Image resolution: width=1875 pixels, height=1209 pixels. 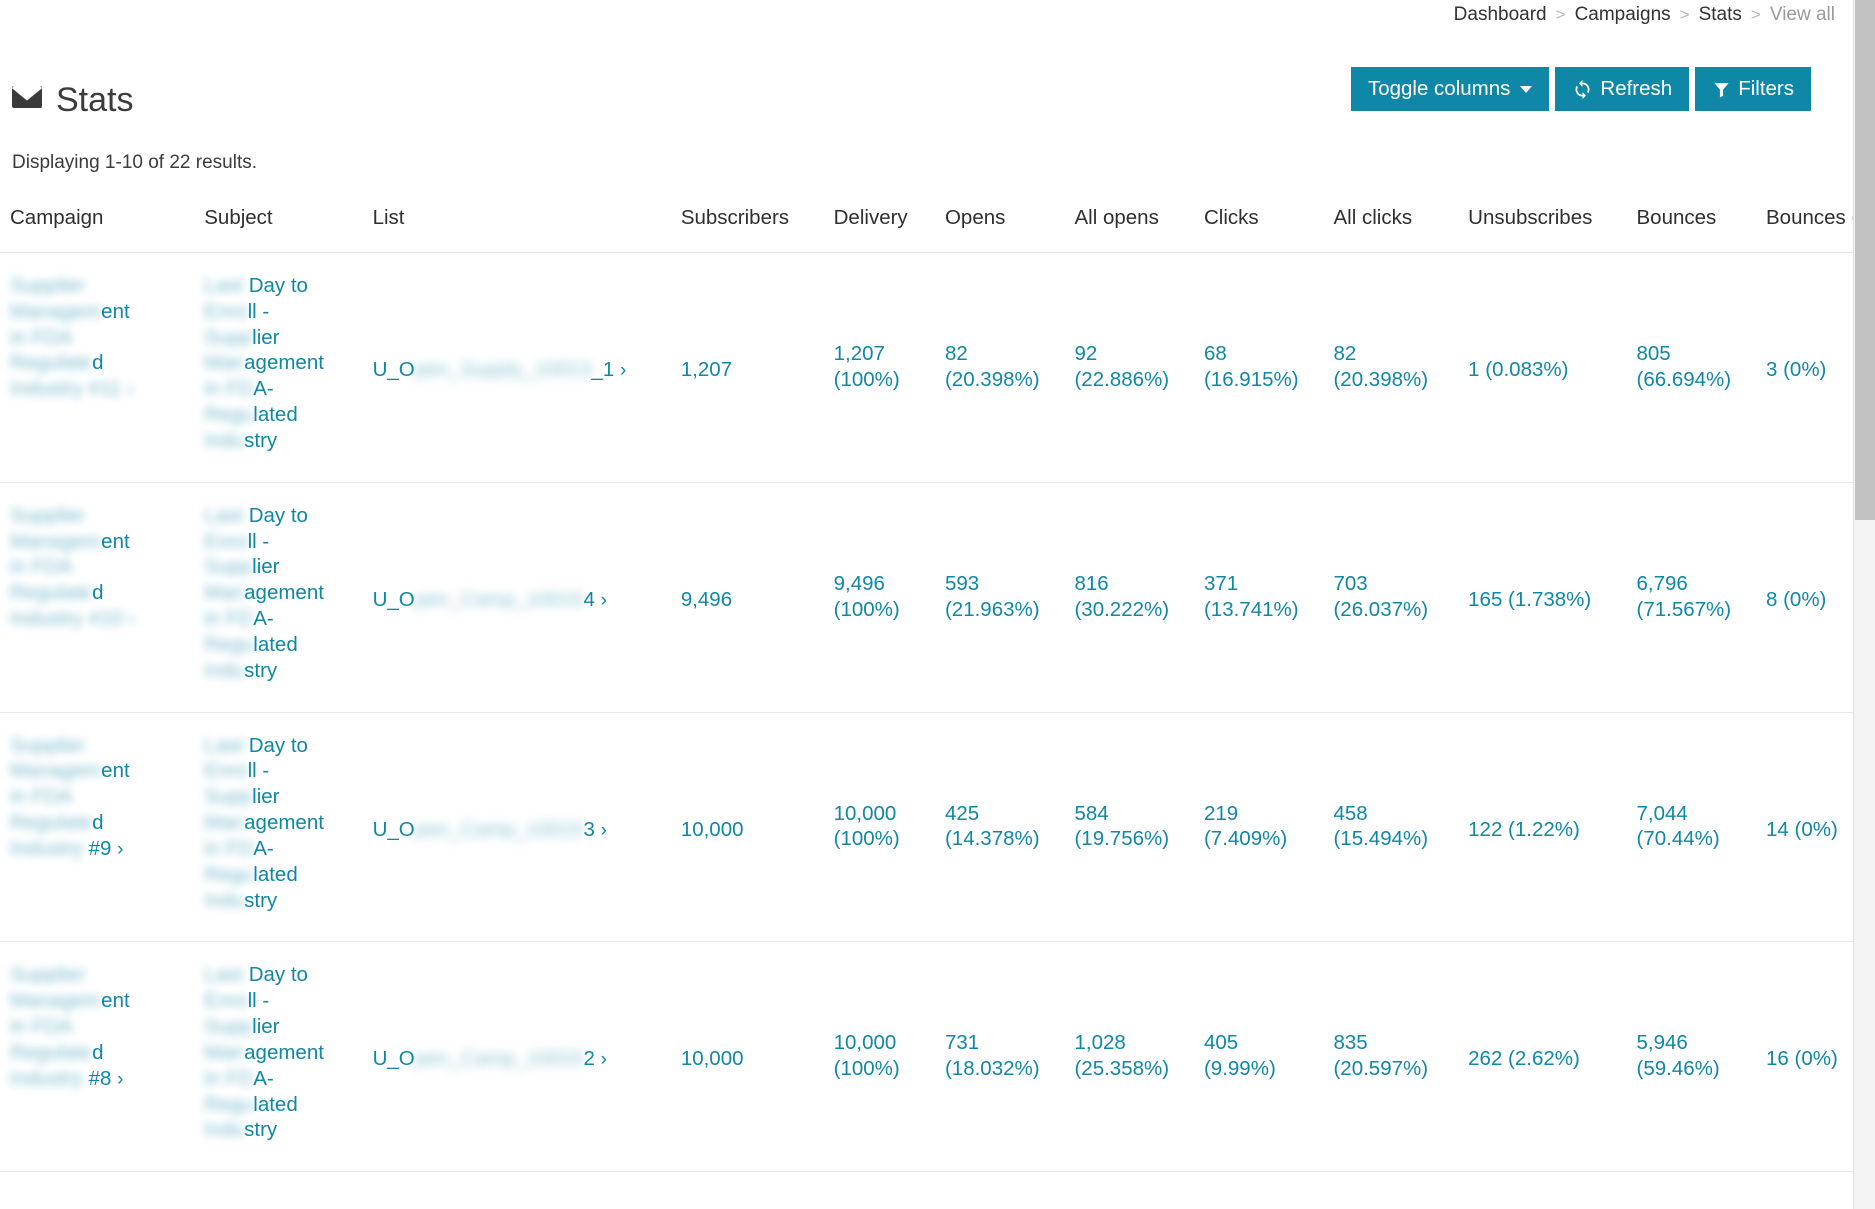 What do you see at coordinates (1221, 1043) in the screenshot?
I see `clicks-value: 405` at bounding box center [1221, 1043].